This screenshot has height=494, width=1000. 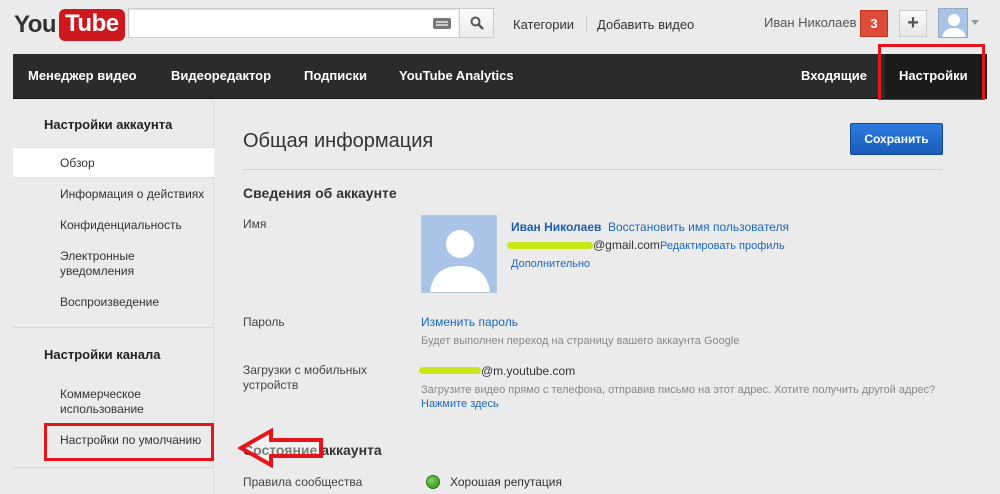 I want to click on add-video-link: Добавить видео, so click(x=645, y=24).